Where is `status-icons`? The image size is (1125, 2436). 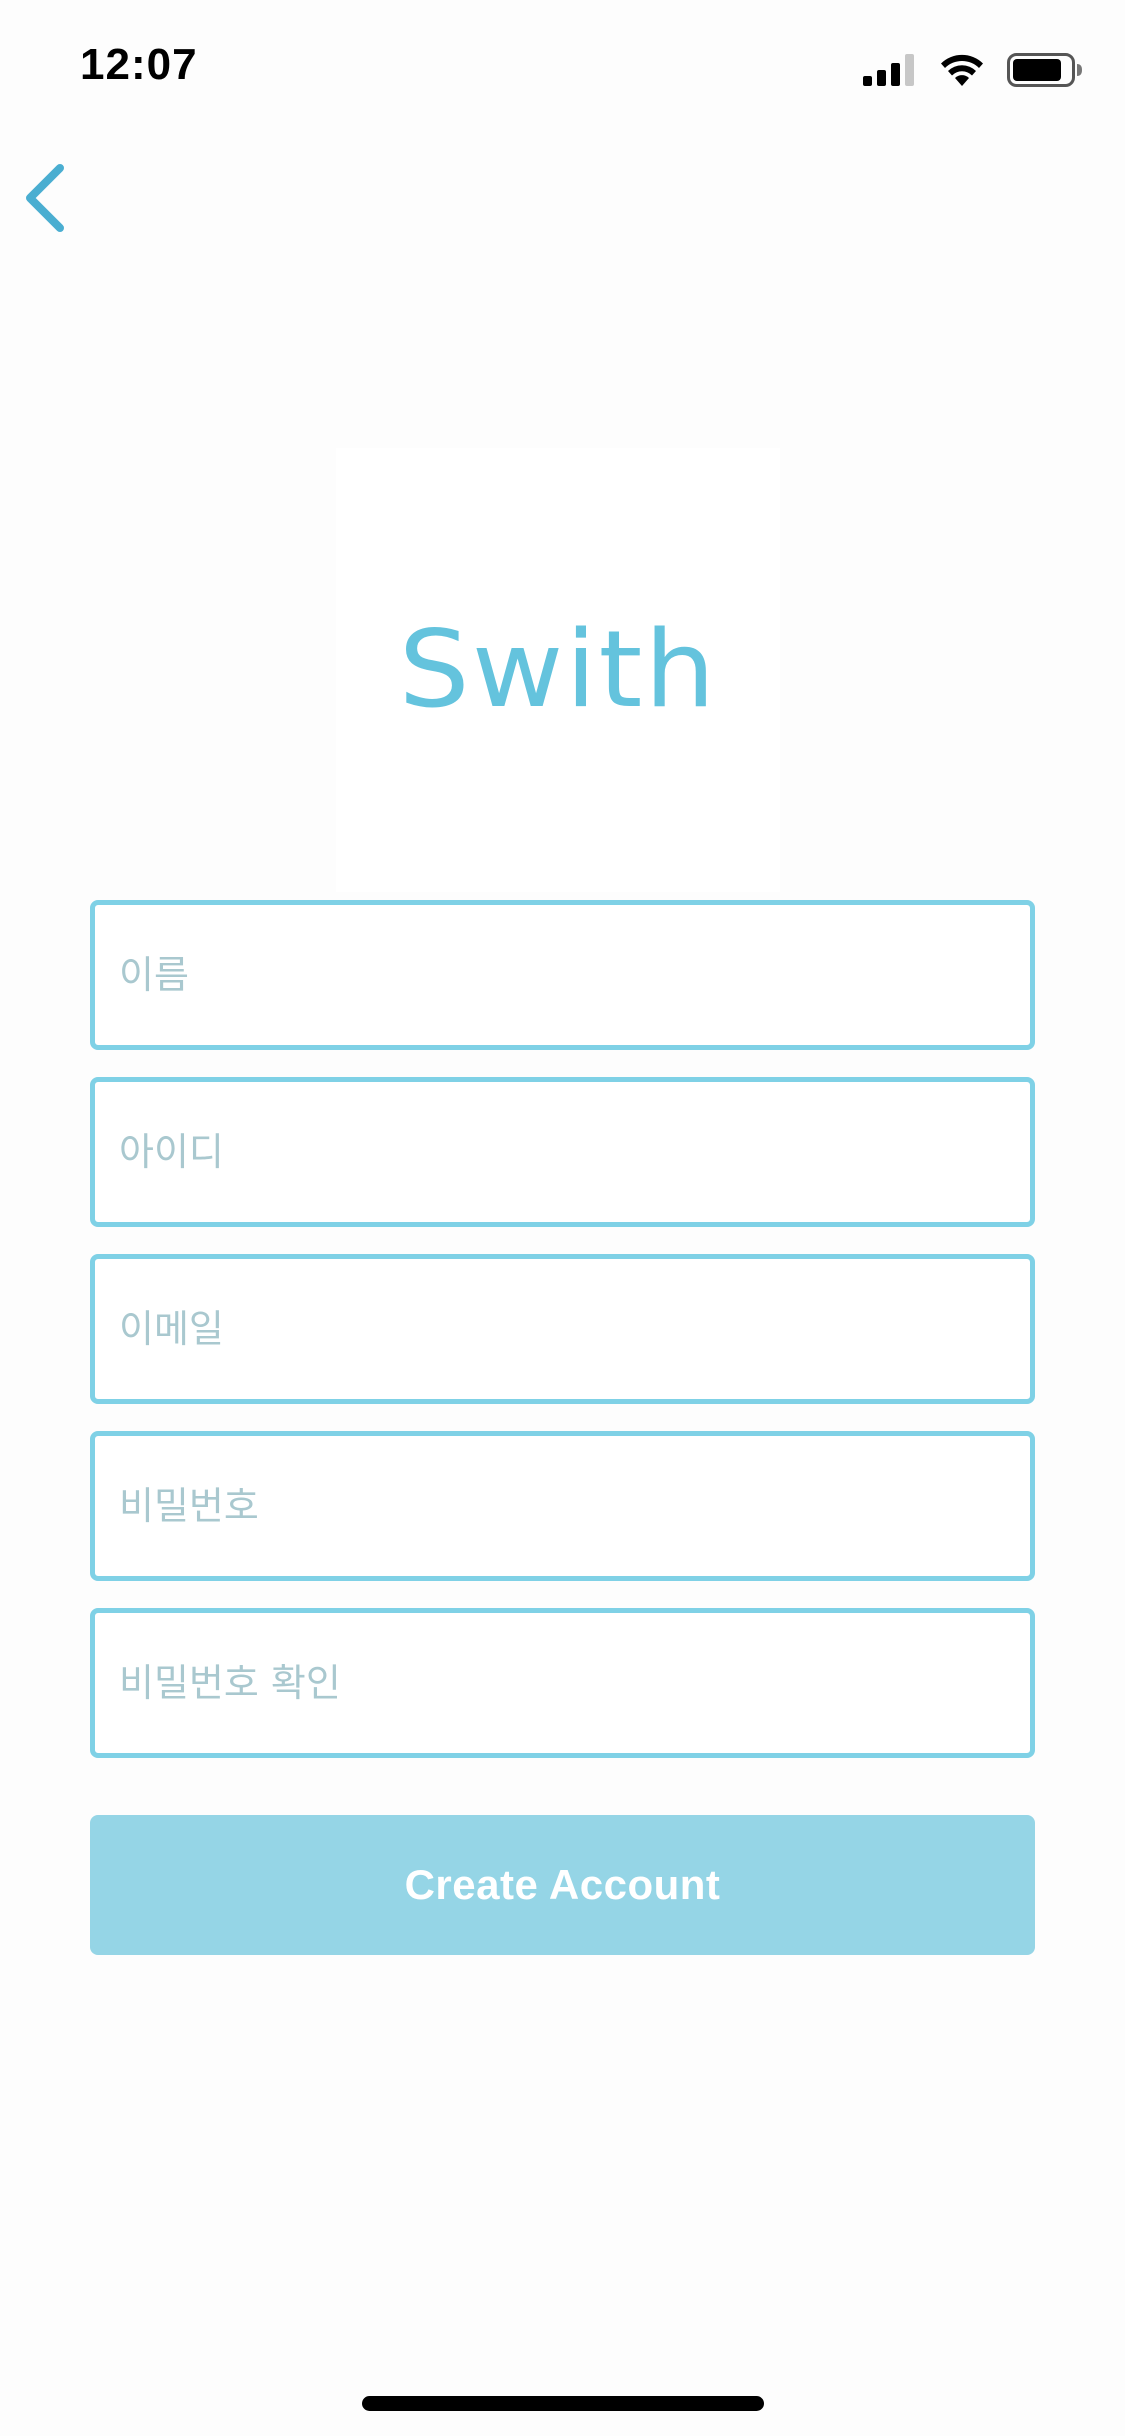
status-icons is located at coordinates (973, 70).